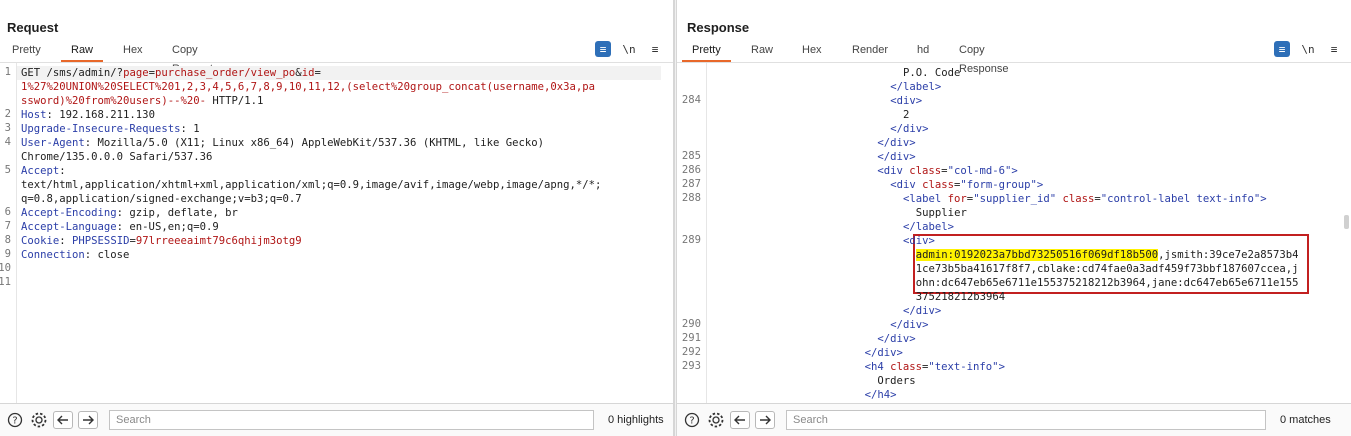  Describe the element at coordinates (26, 51) in the screenshot. I see `request-tab-pretty: Pretty` at that location.